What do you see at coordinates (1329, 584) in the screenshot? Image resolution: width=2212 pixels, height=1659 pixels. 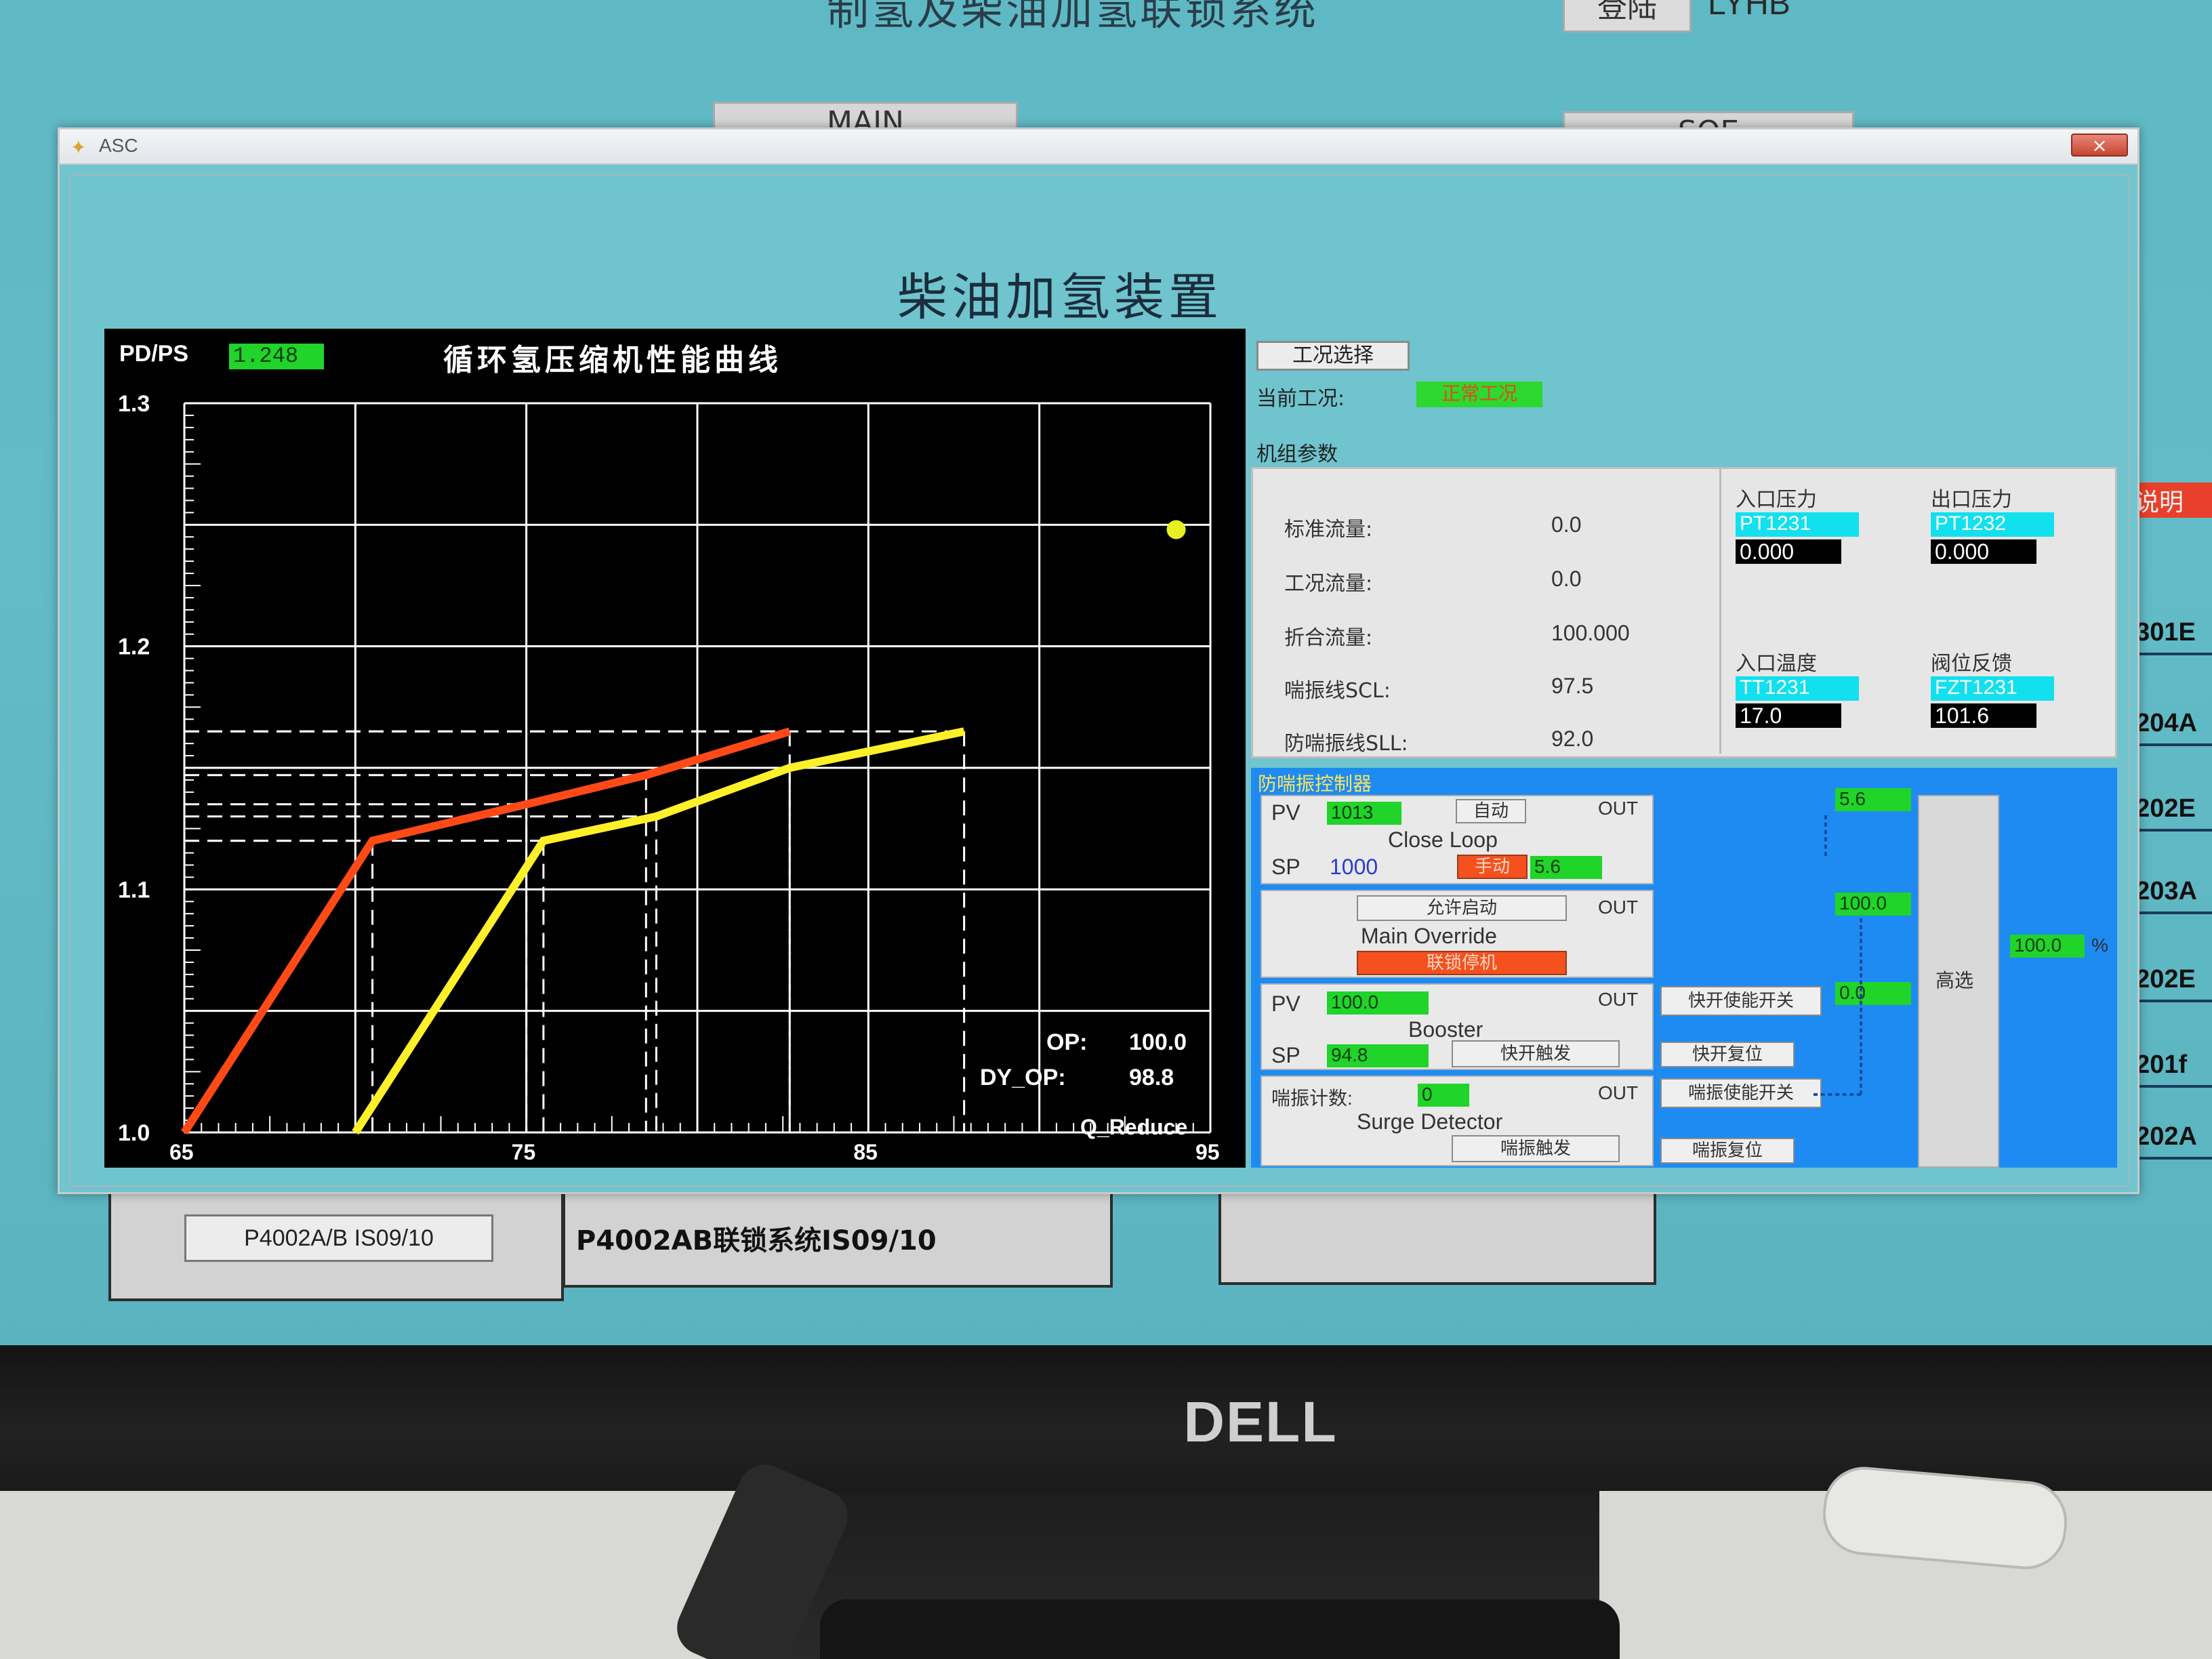 I see `param-name: 工况流量:` at bounding box center [1329, 584].